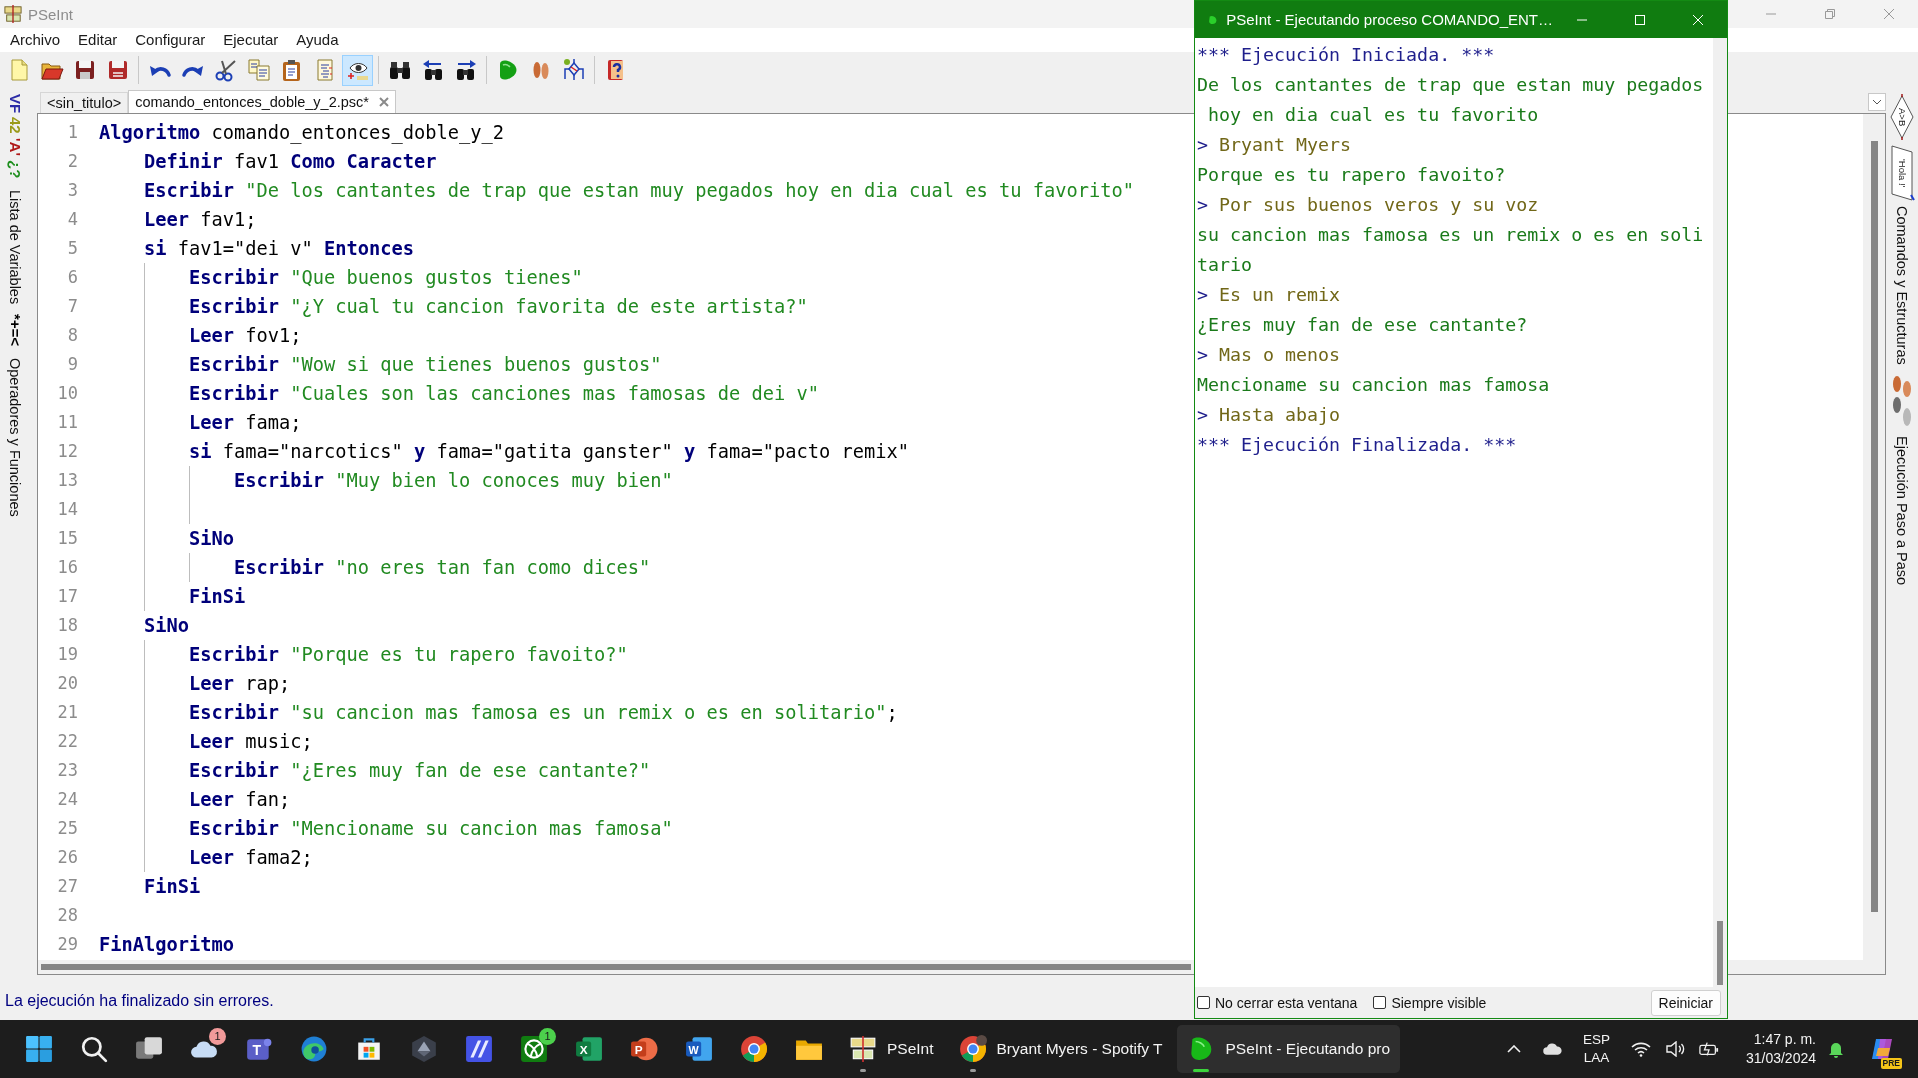 The image size is (1918, 1078). I want to click on line-number: 10, so click(67, 393).